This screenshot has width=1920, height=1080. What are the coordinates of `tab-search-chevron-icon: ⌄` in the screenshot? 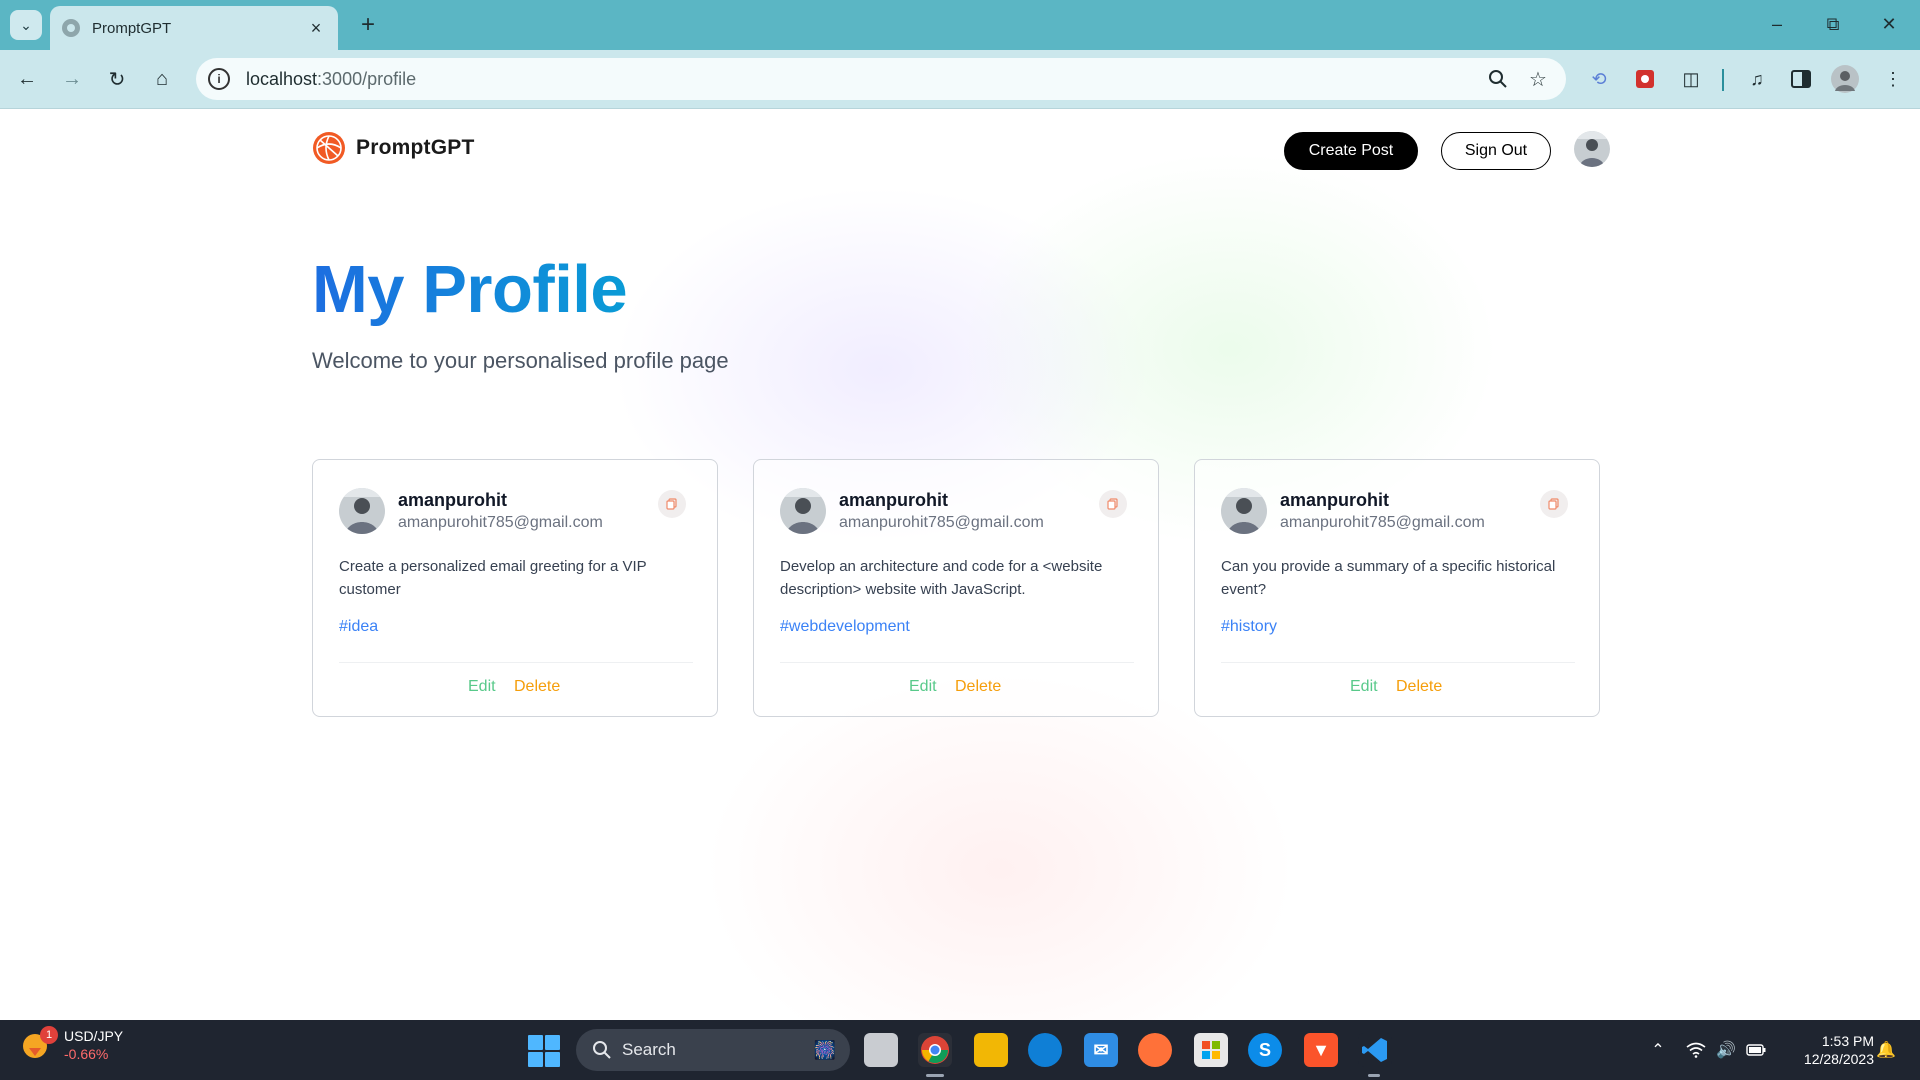 It's located at (26, 25).